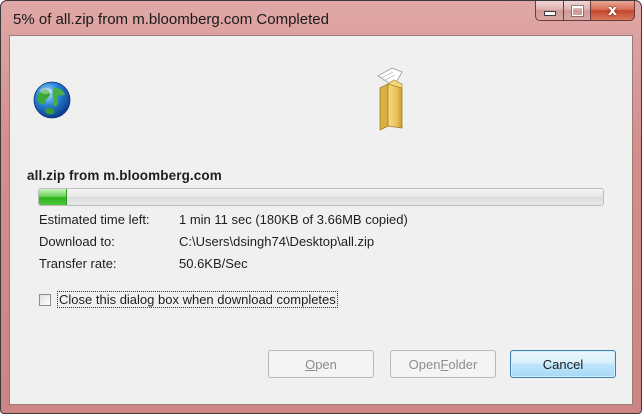 The width and height of the screenshot is (642, 414). I want to click on folder-with-paper-icon, so click(390, 99).